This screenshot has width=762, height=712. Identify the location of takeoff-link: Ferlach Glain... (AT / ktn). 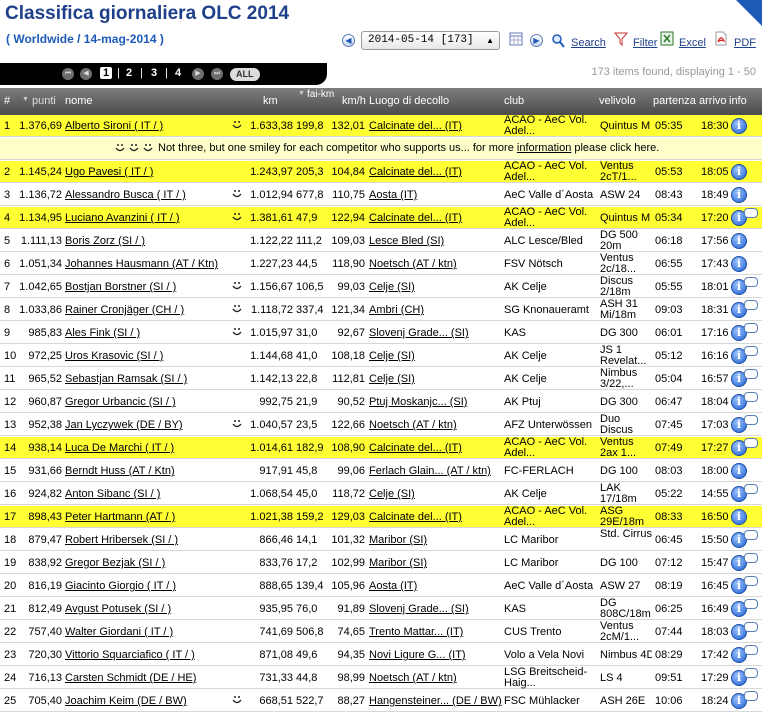
(436, 471).